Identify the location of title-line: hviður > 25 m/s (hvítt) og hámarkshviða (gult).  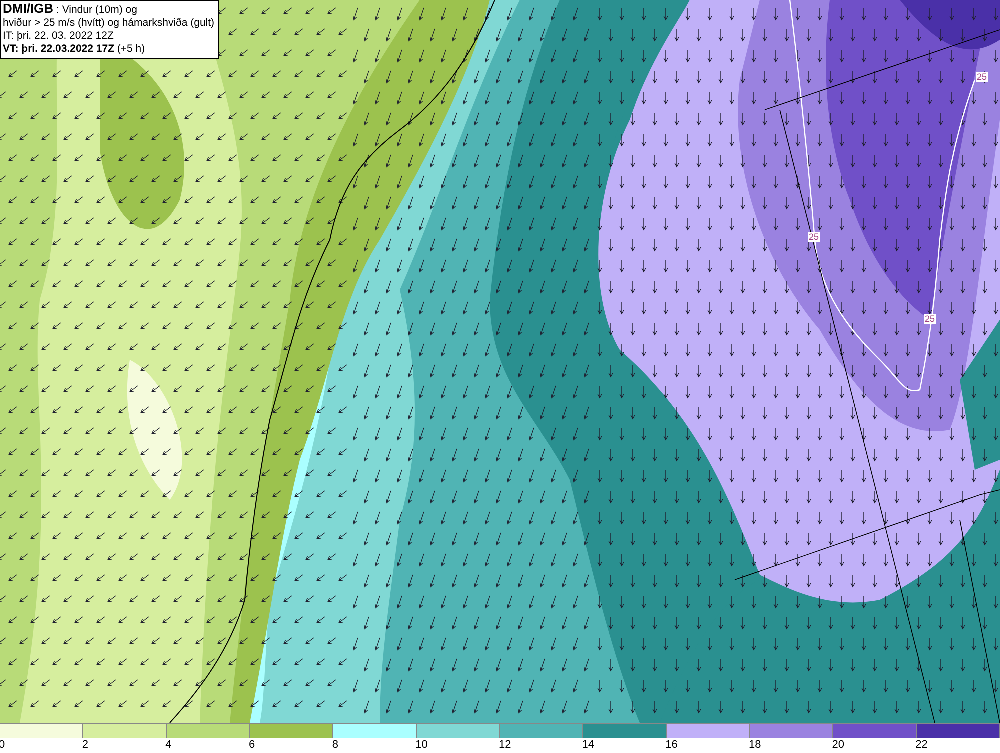
(109, 23).